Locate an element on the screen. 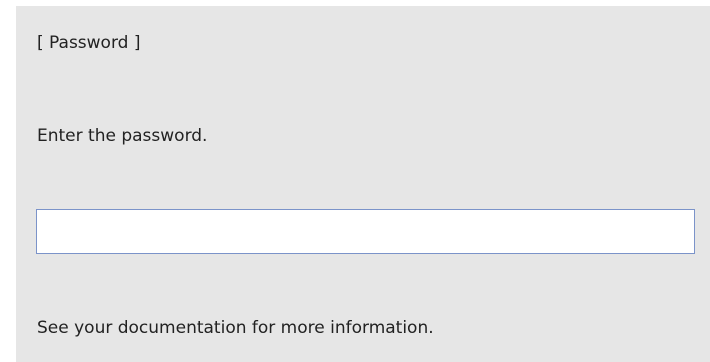 Image resolution: width=710 pixels, height=362 pixels. password-prompt: Enter the password. is located at coordinates (122, 136).